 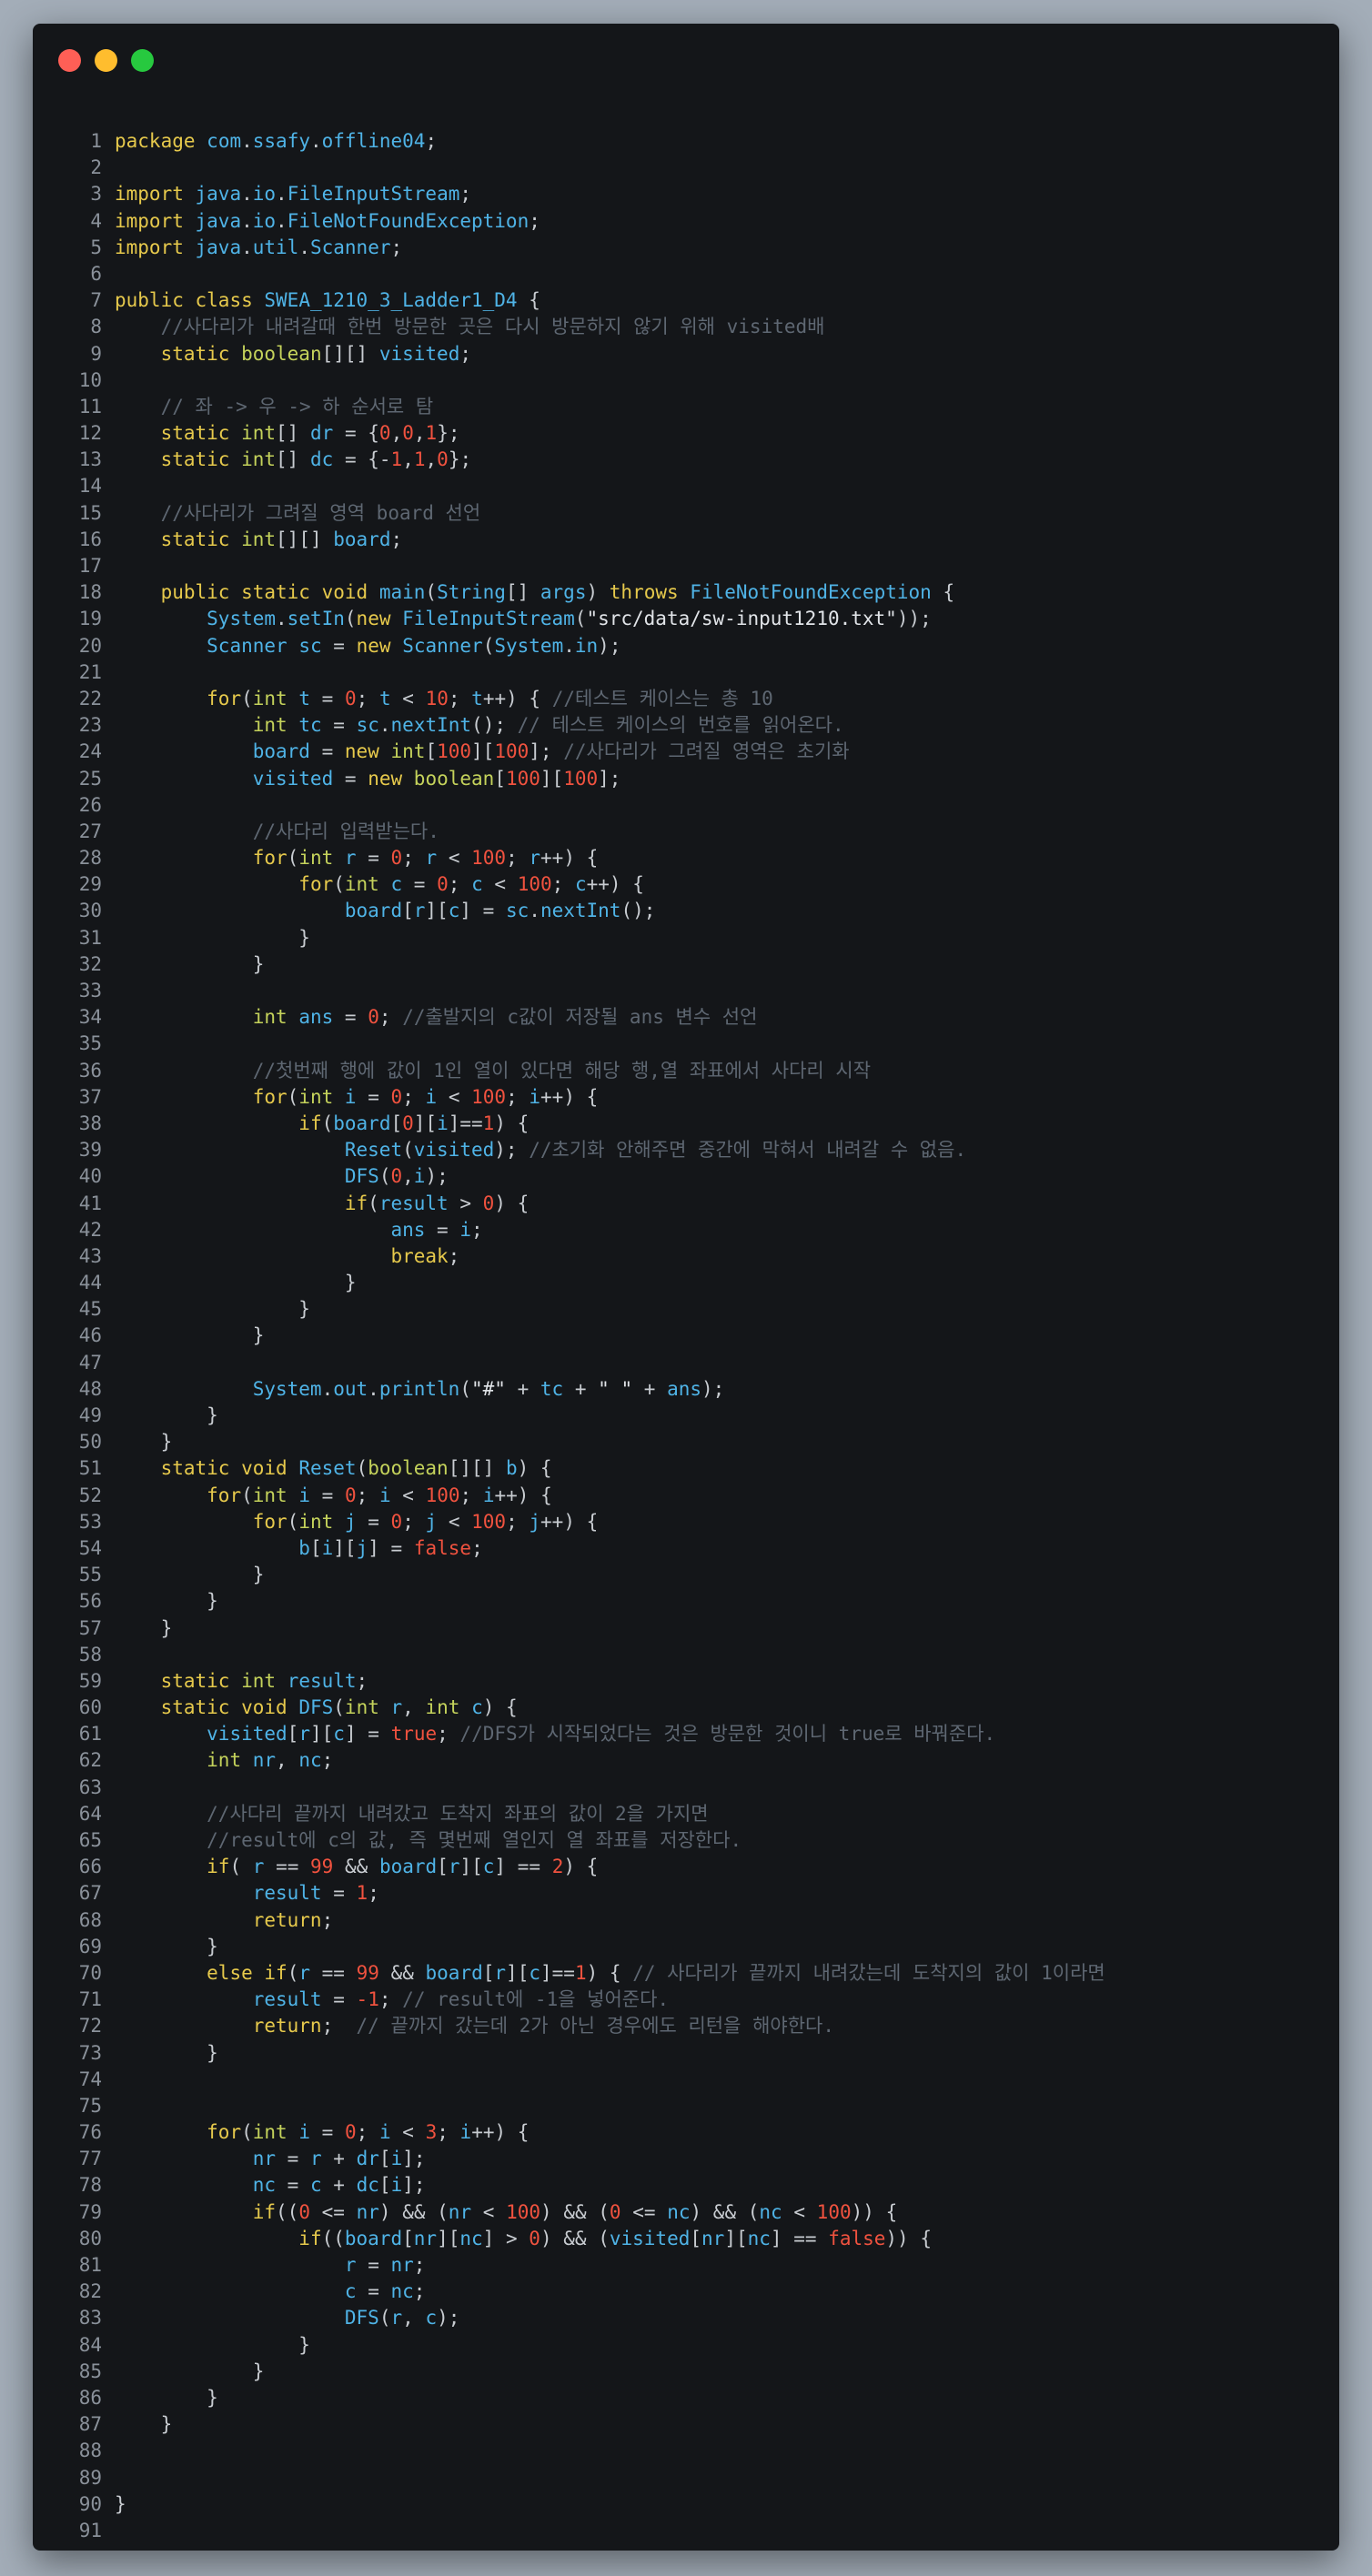 I want to click on close-button, so click(x=70, y=60).